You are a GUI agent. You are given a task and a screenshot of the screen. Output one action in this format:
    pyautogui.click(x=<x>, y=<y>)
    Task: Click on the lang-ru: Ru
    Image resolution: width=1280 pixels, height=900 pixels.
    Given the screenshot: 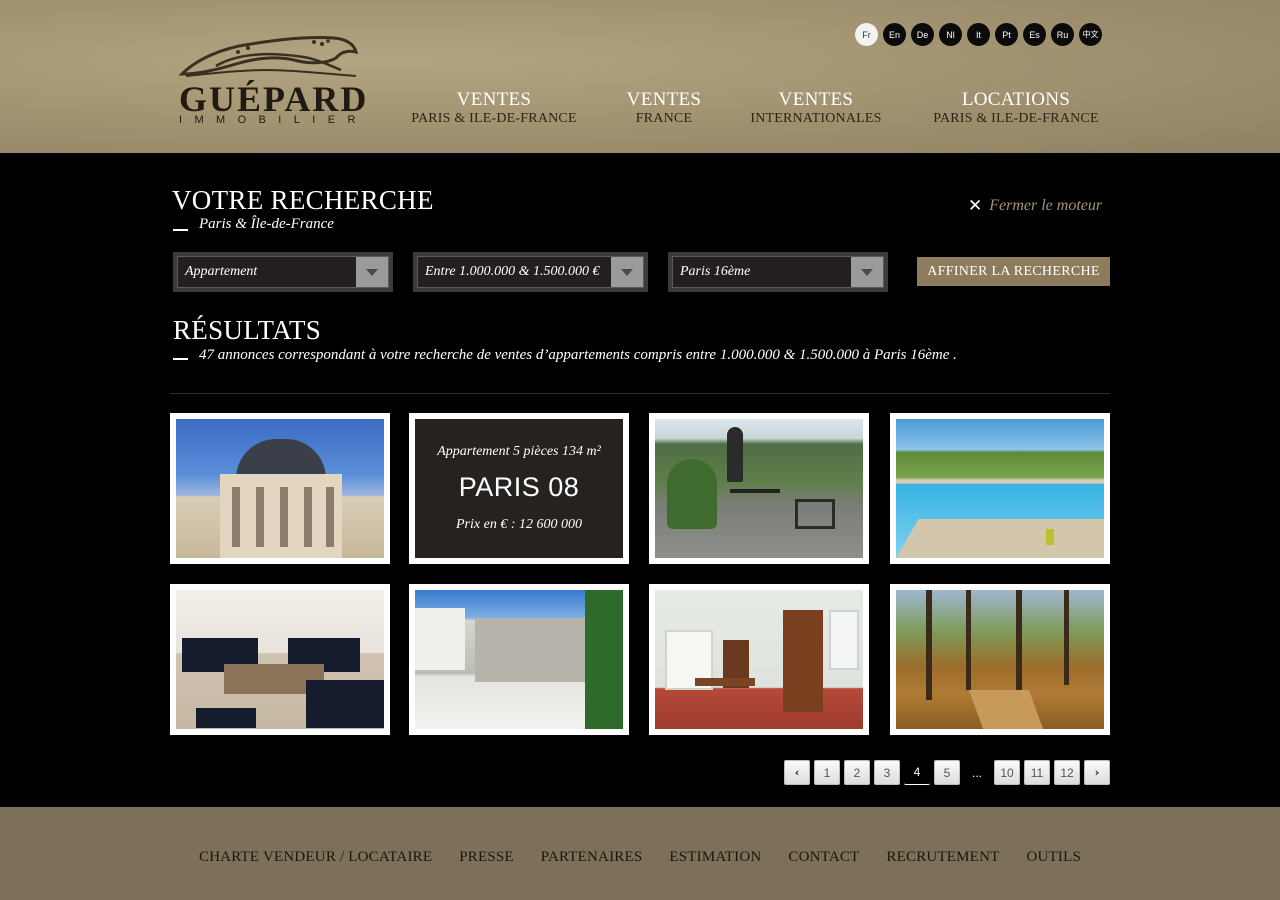 What is the action you would take?
    pyautogui.click(x=1062, y=34)
    